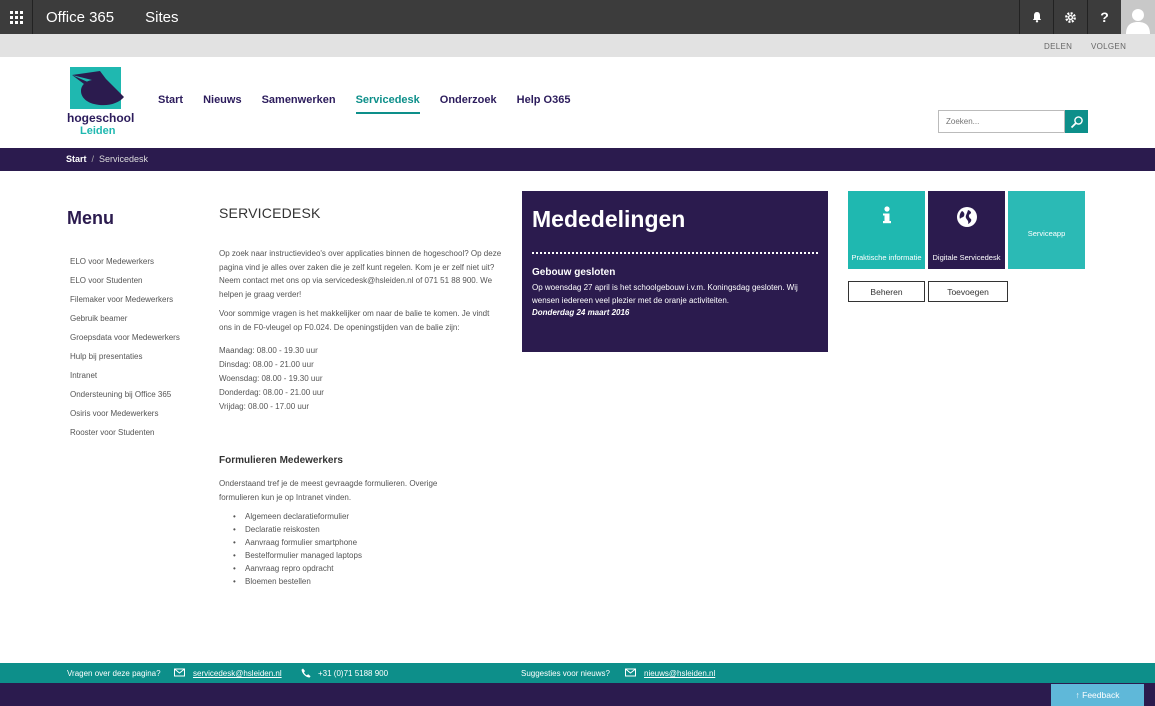 The height and width of the screenshot is (706, 1155). What do you see at coordinates (170, 104) in the screenshot?
I see `nav-start: Start` at bounding box center [170, 104].